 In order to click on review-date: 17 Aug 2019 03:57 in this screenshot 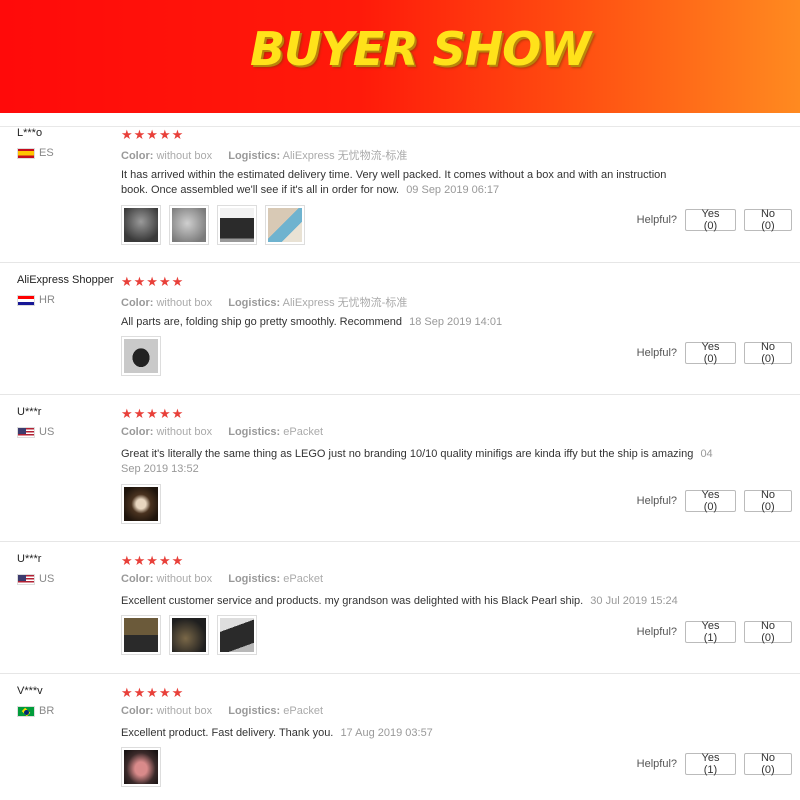, I will do `click(386, 733)`.